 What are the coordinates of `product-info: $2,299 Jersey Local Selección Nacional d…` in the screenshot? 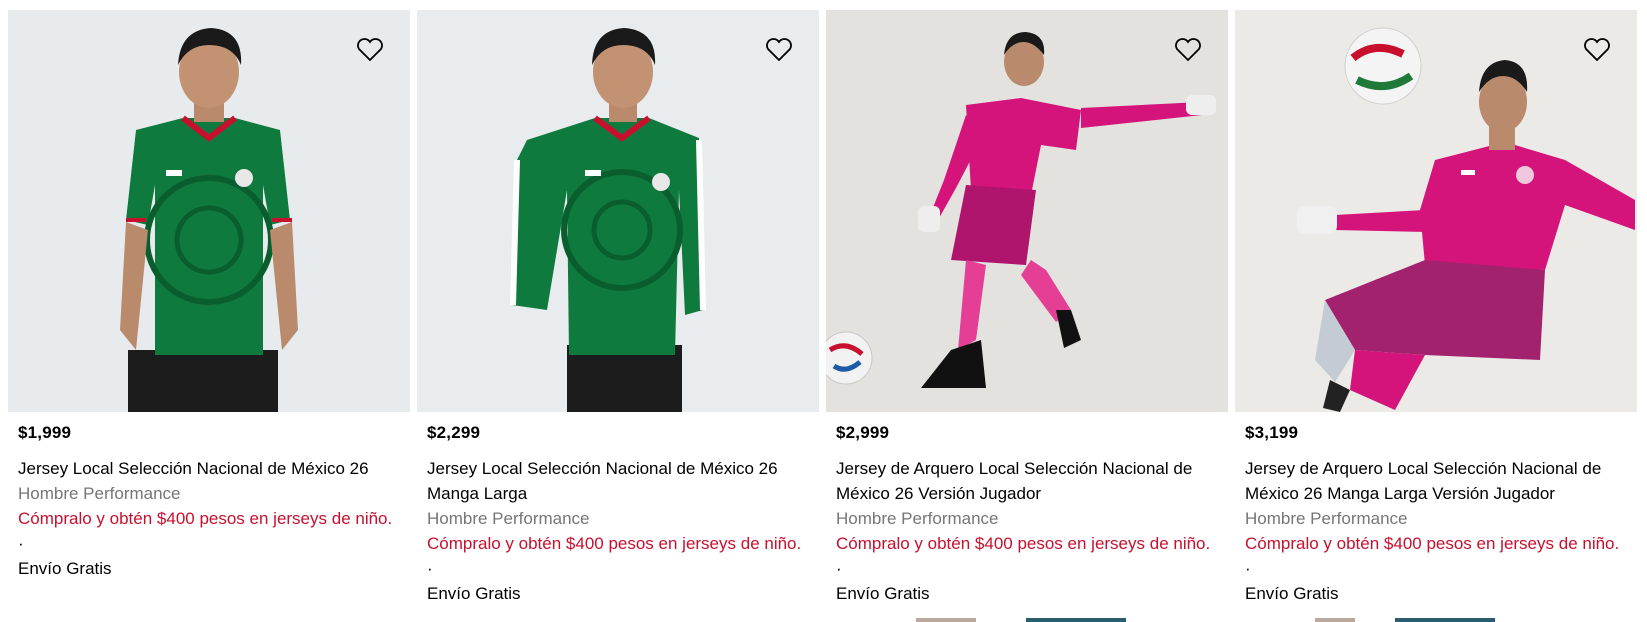 It's located at (618, 509).